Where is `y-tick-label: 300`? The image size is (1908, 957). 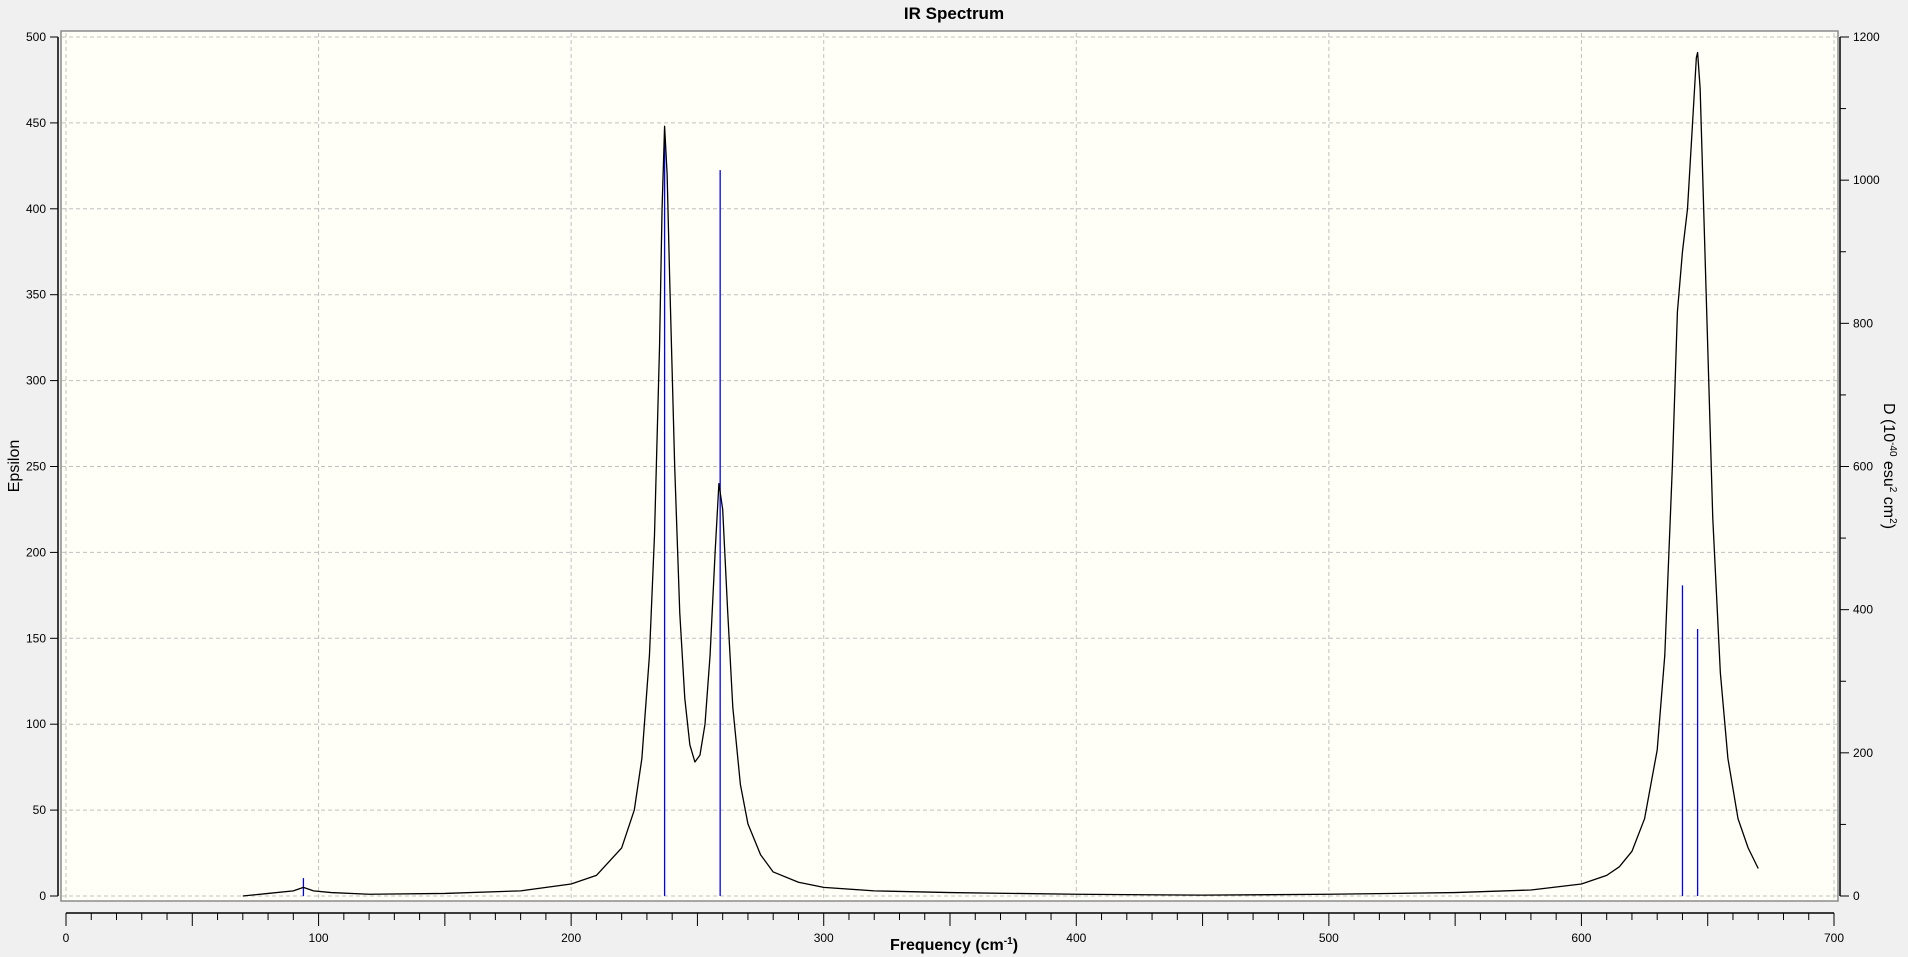
y-tick-label: 300 is located at coordinates (36, 381).